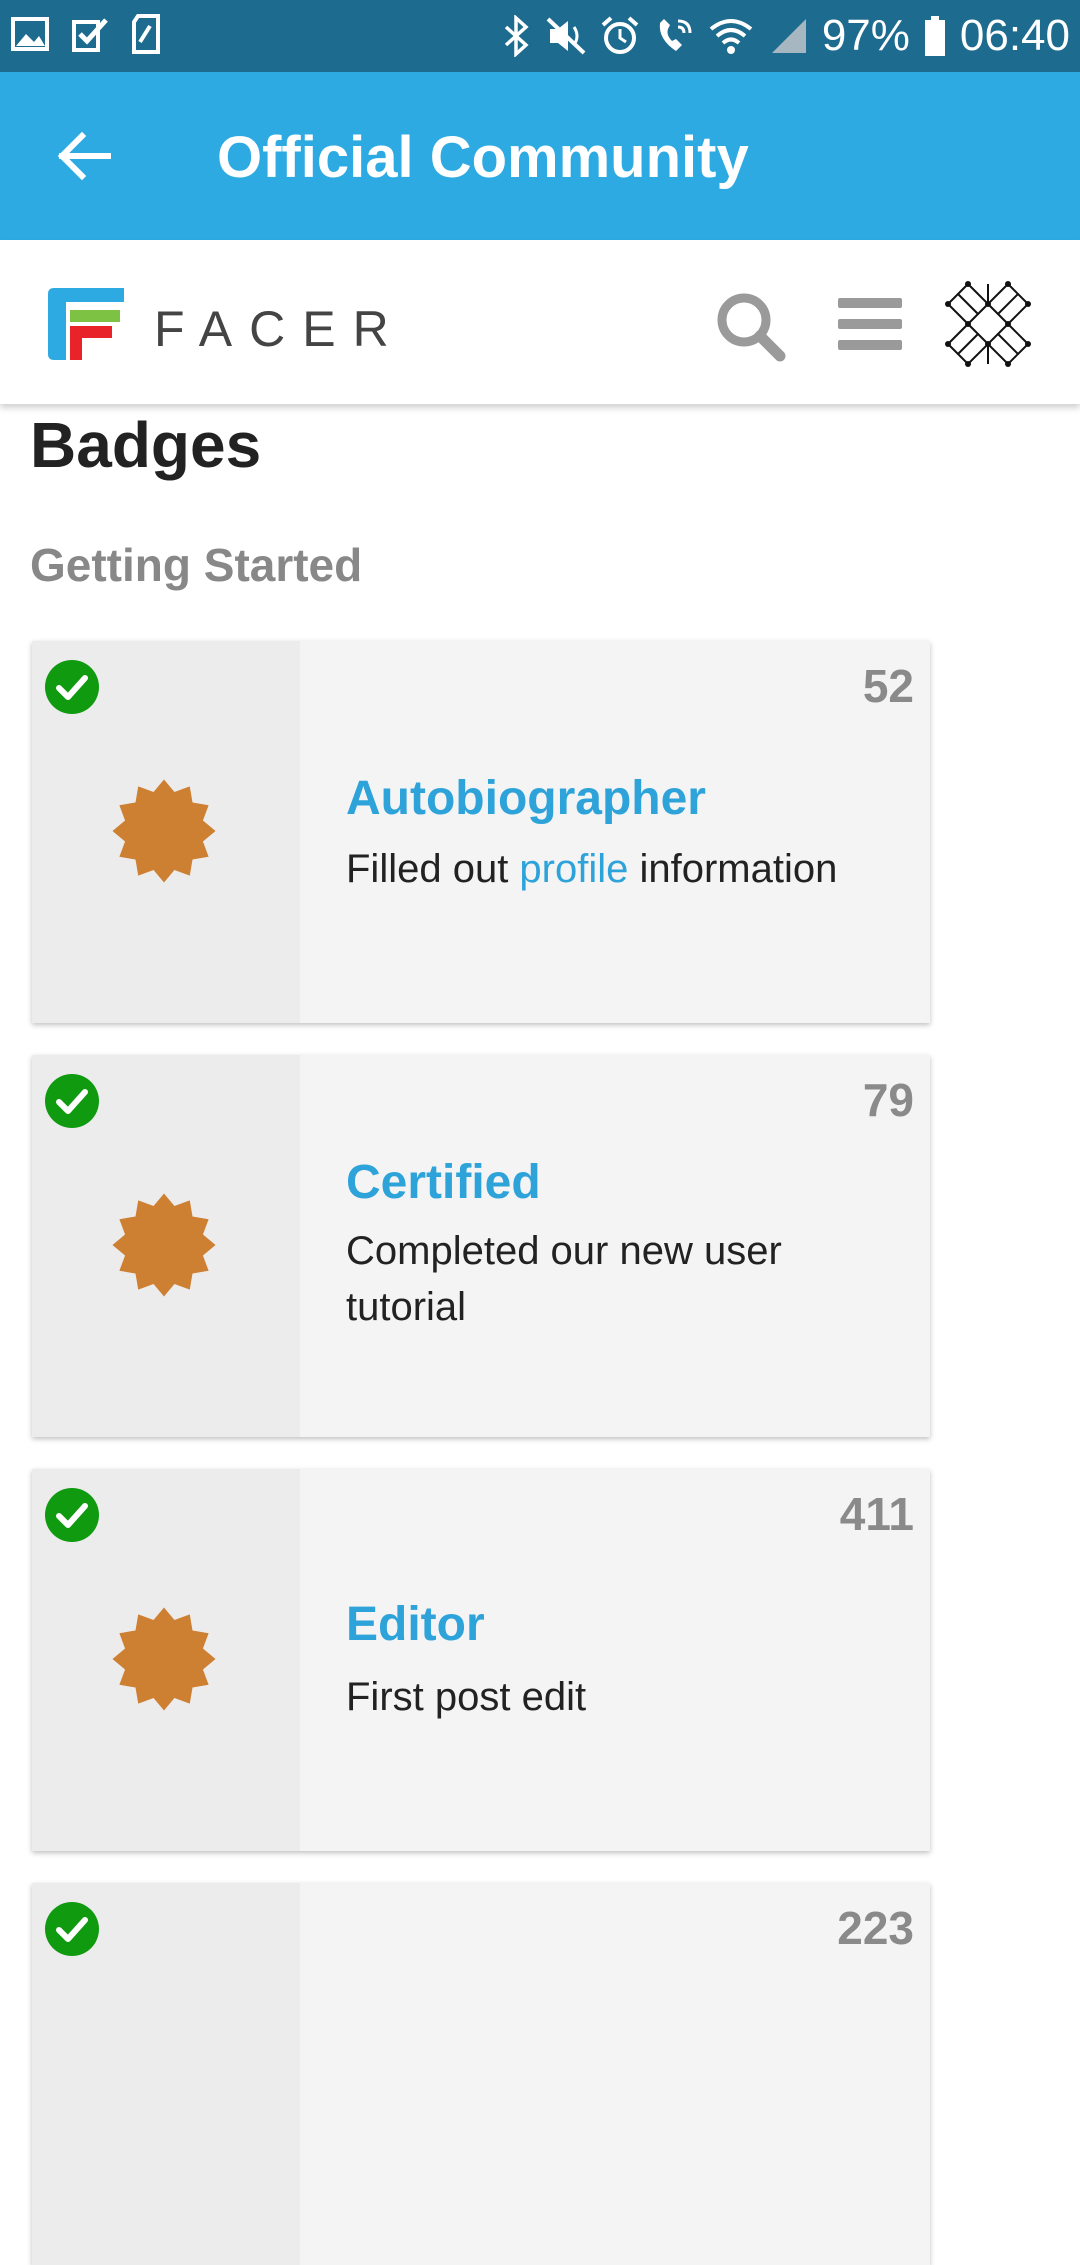 The image size is (1080, 2265). Describe the element at coordinates (540, 36) in the screenshot. I see `status-bar: 97% 06:40` at that location.